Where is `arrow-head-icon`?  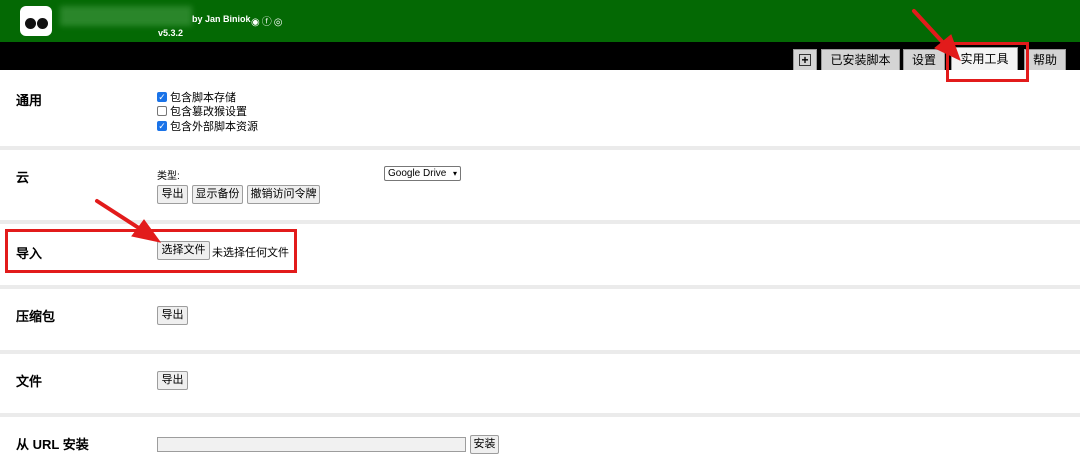
arrow-head-icon is located at coordinates (146, 231).